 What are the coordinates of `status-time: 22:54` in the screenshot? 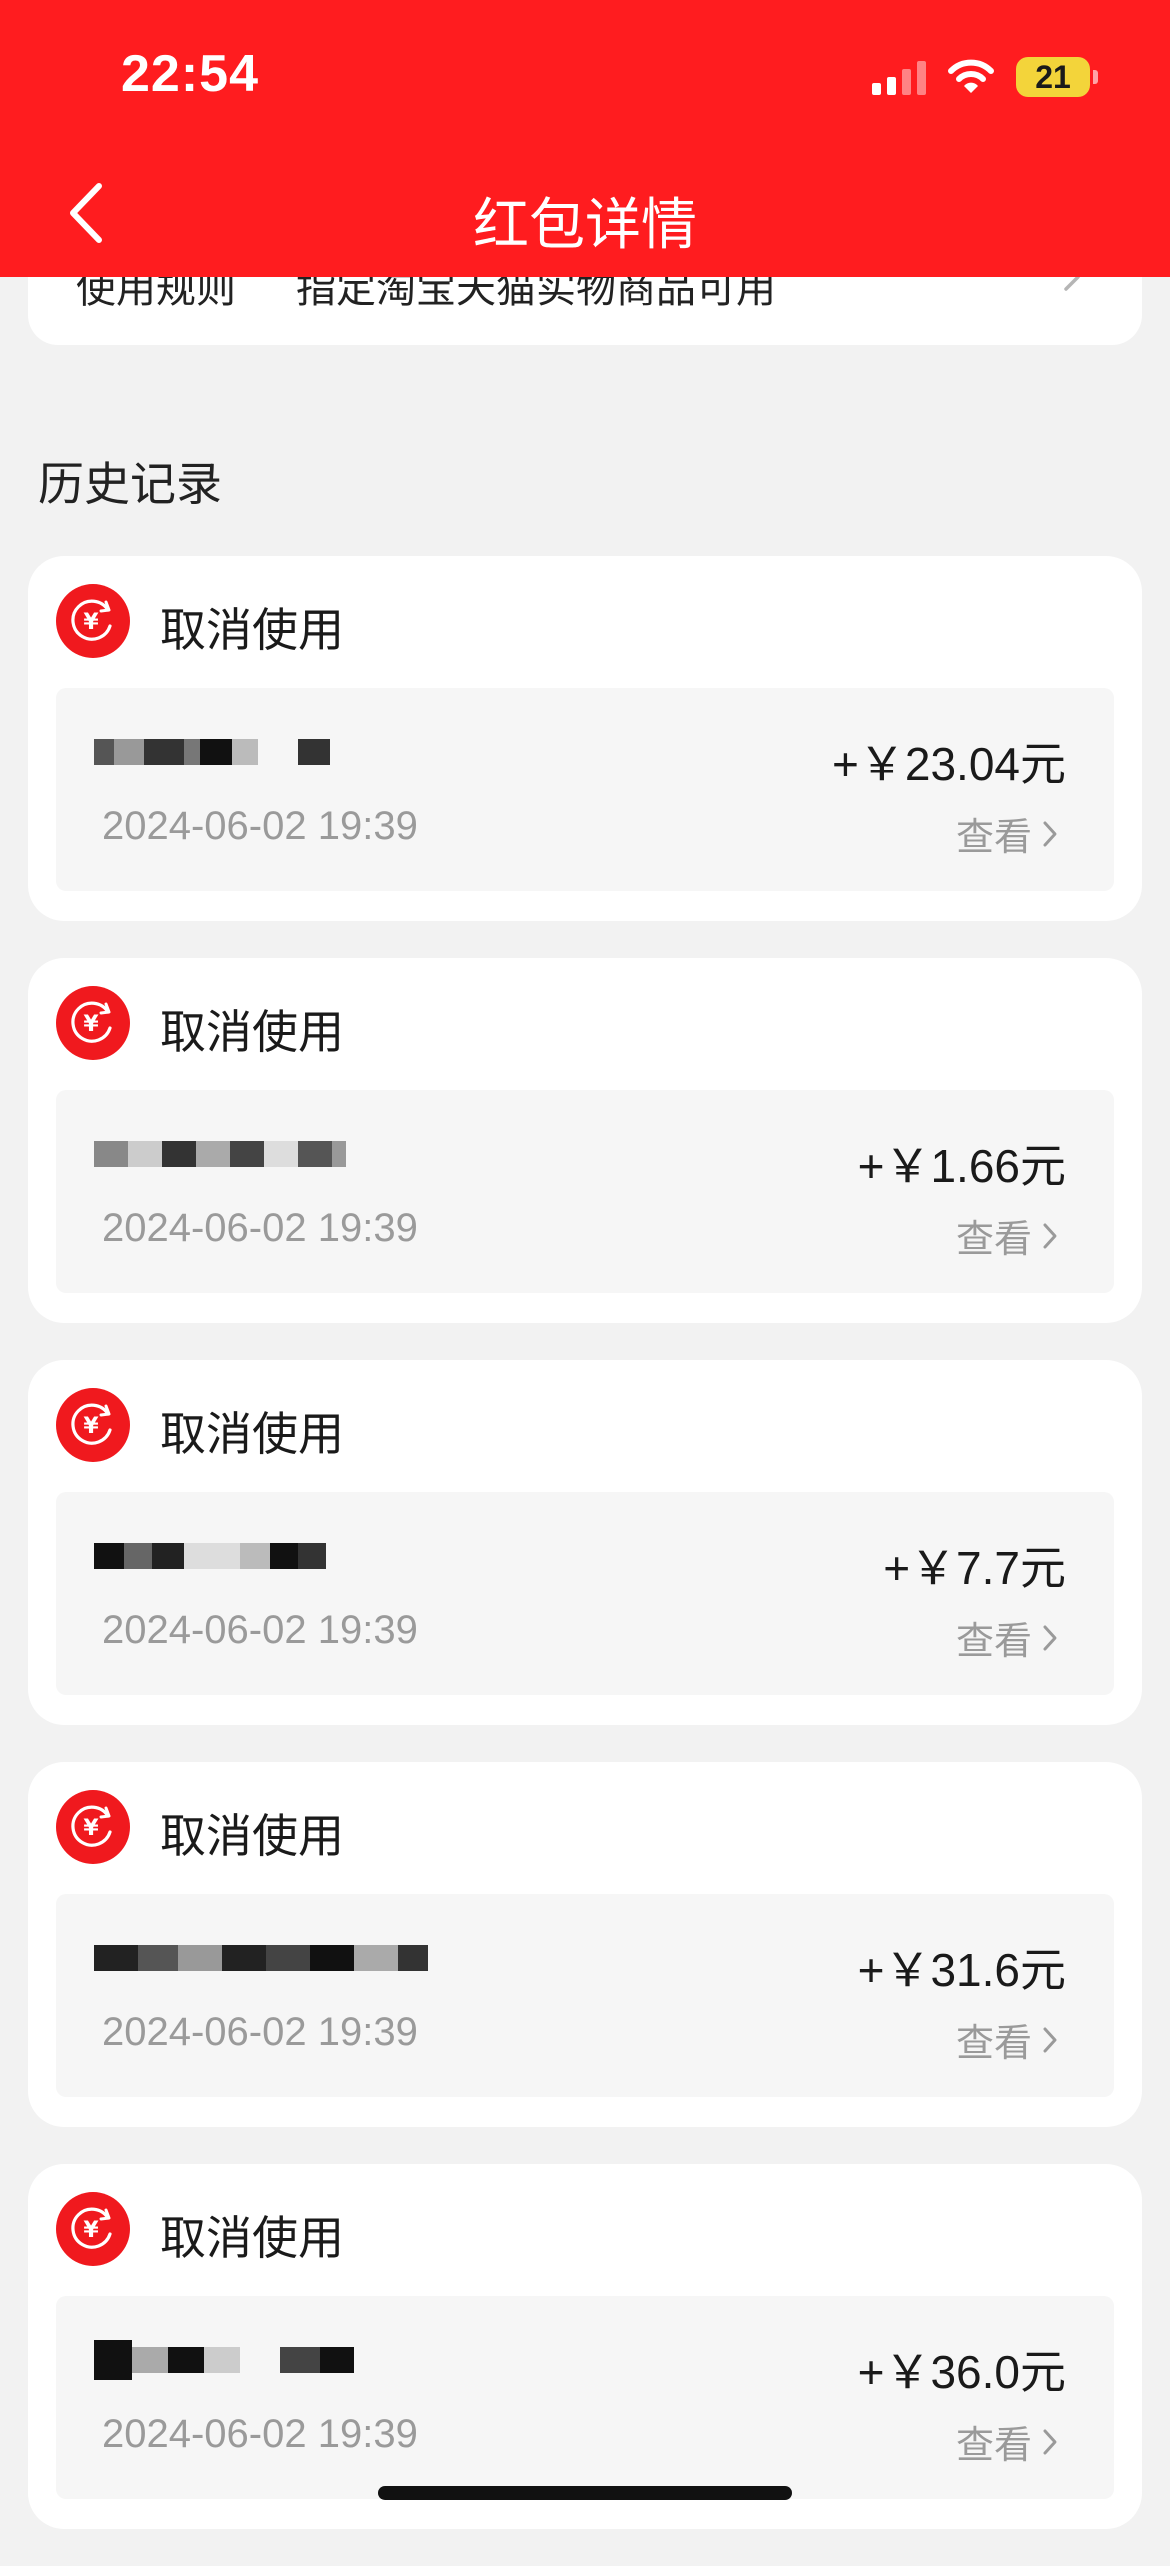 It's located at (190, 74).